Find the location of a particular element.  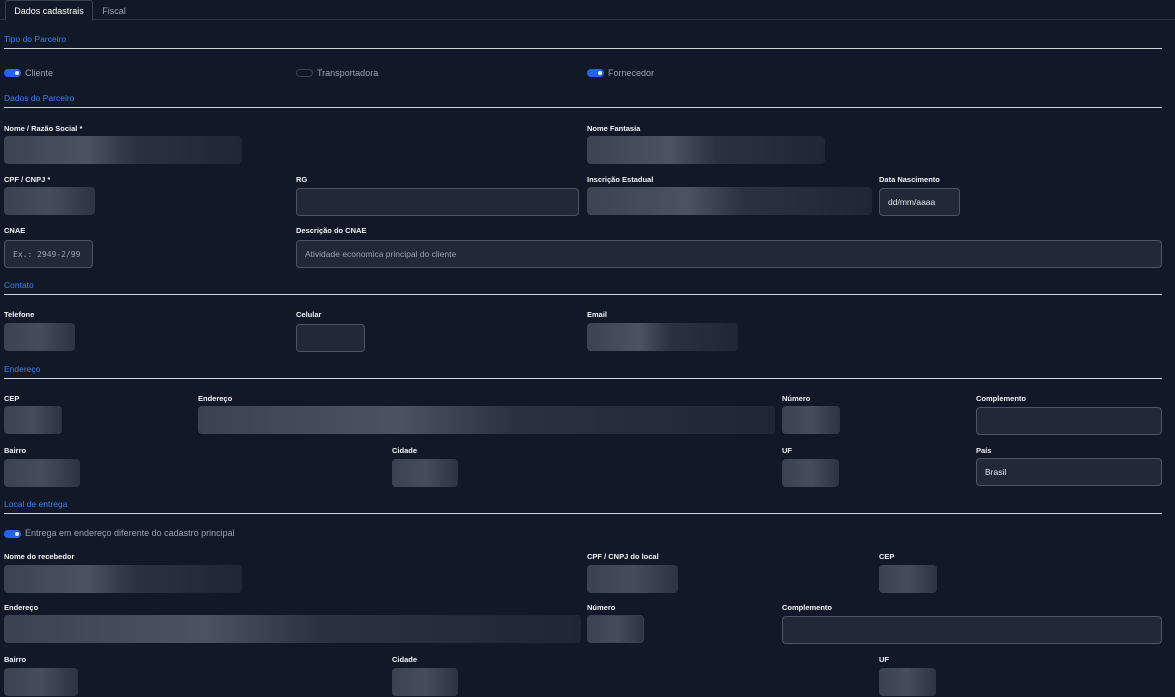

section-title-local-entrega: Local de entrega is located at coordinates (36, 504).